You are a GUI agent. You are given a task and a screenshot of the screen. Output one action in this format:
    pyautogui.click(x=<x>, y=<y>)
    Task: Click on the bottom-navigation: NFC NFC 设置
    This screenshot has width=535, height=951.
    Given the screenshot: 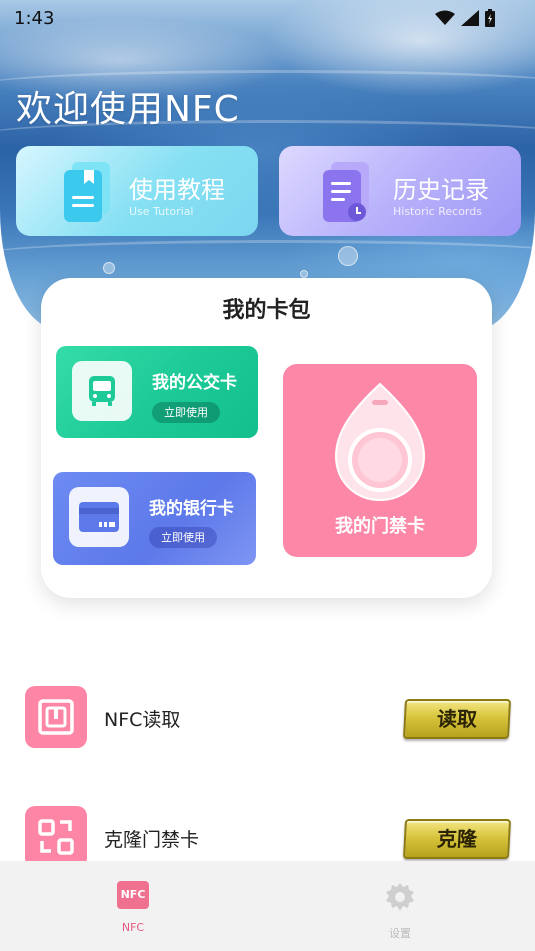 What is the action you would take?
    pyautogui.click(x=267, y=906)
    